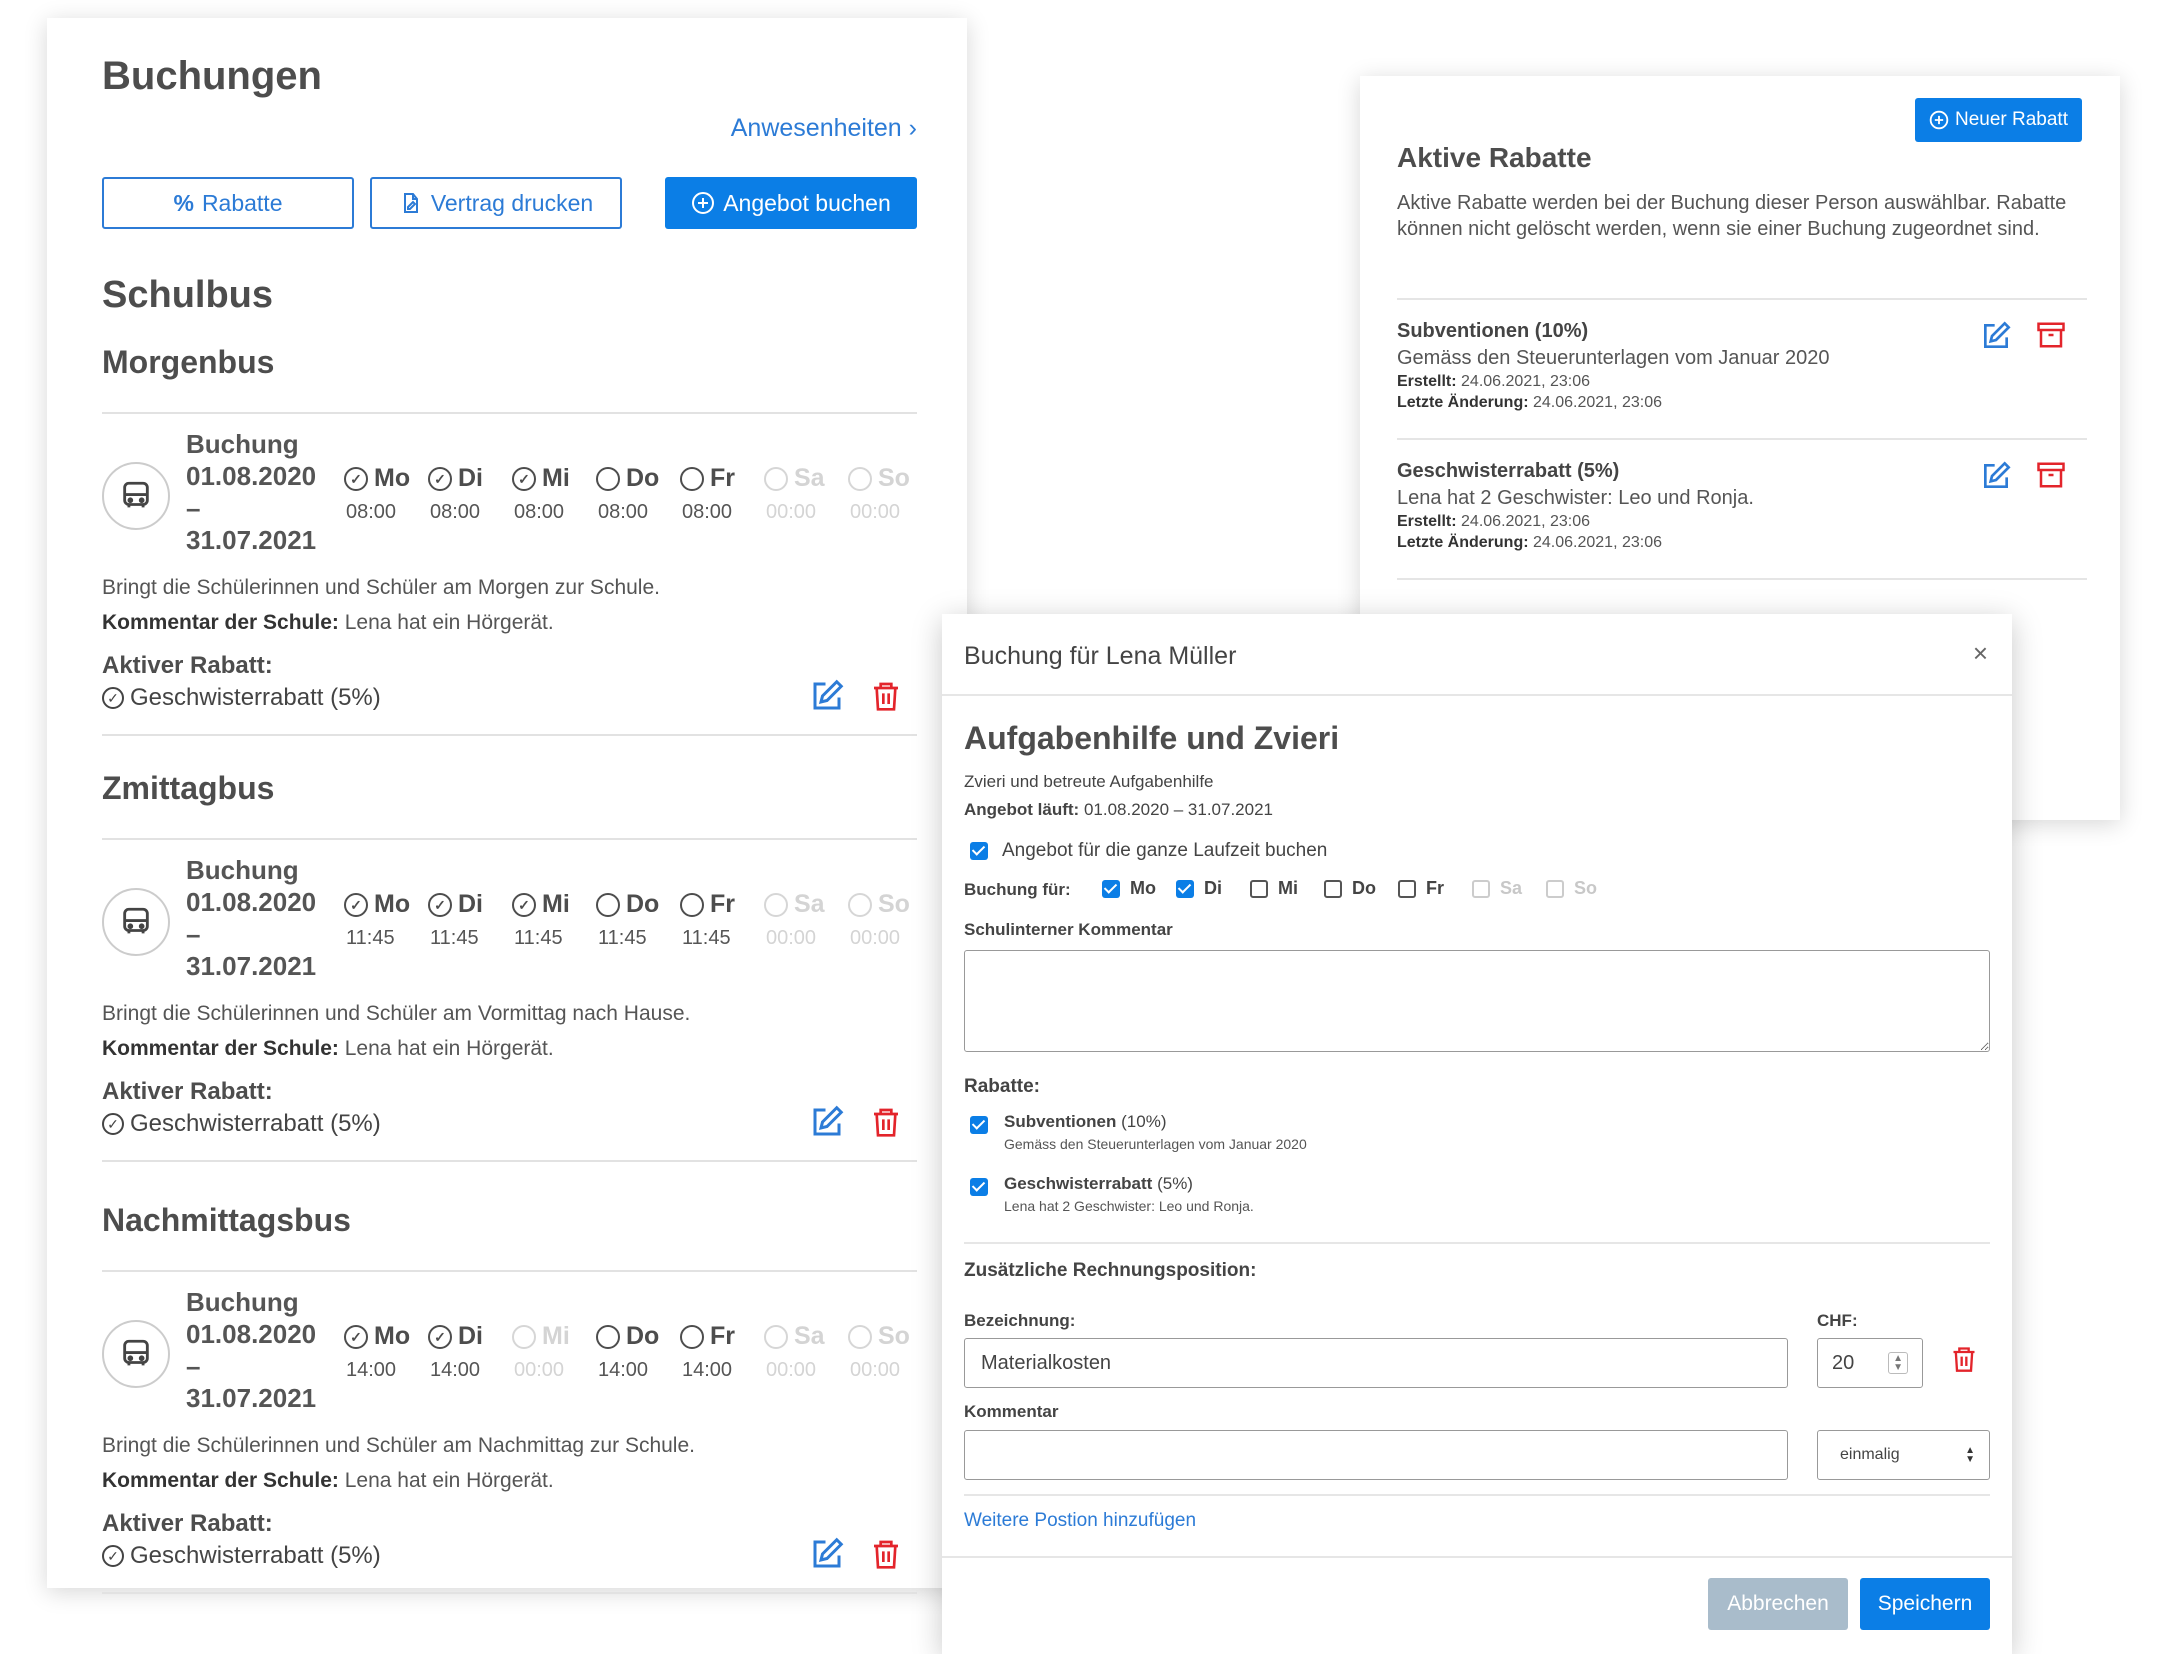 The image size is (2160, 1654). Describe the element at coordinates (554, 1352) in the screenshot. I see `weekday-mi: Mi 00:00` at that location.